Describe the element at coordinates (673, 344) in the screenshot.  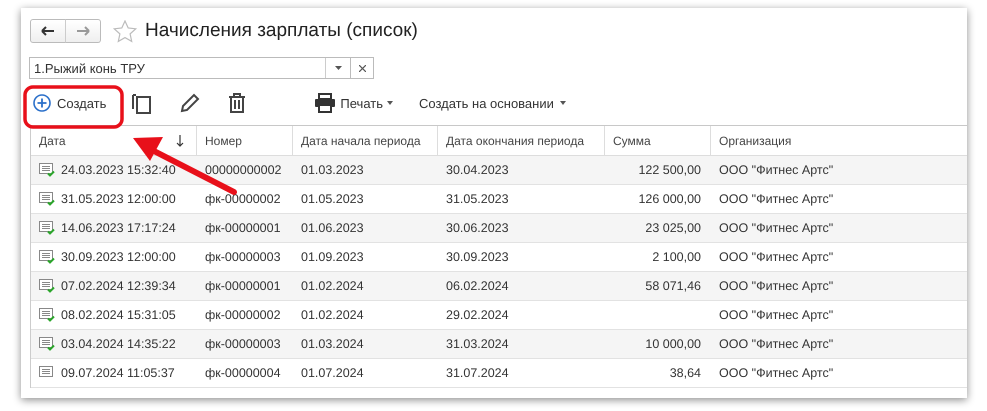
I see `table-cell: 10 000,00` at that location.